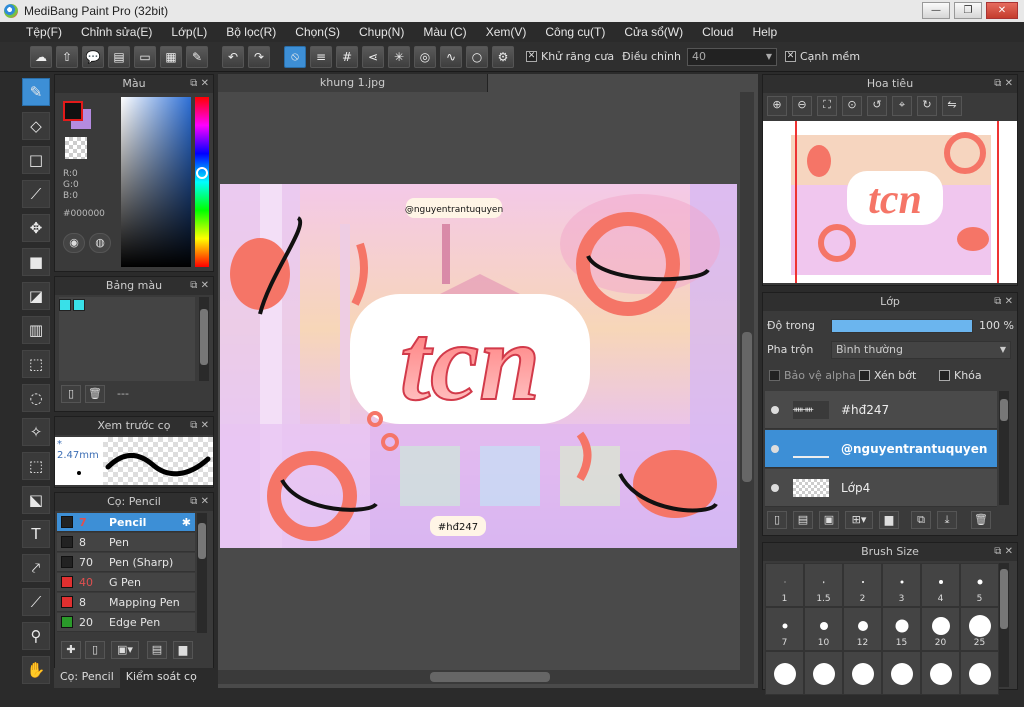 Image resolution: width=1024 pixels, height=707 pixels. What do you see at coordinates (202, 573) in the screenshot?
I see `brush-list-scrollbar` at bounding box center [202, 573].